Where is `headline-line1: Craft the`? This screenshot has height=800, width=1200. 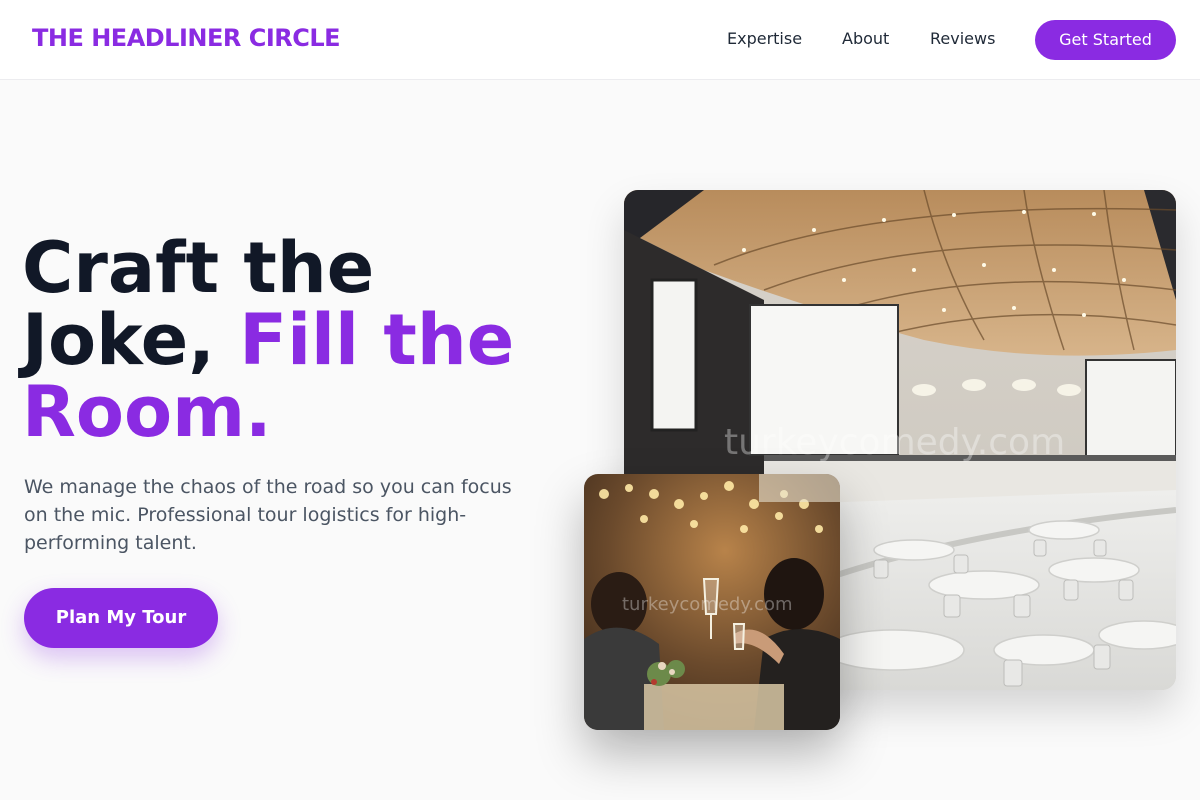
headline-line1: Craft the is located at coordinates (198, 268).